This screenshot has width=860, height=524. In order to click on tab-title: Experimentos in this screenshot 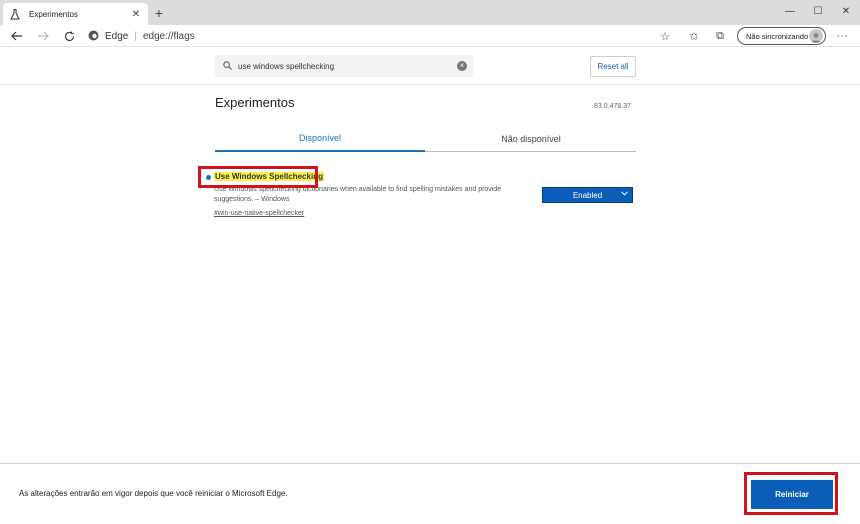, I will do `click(53, 14)`.